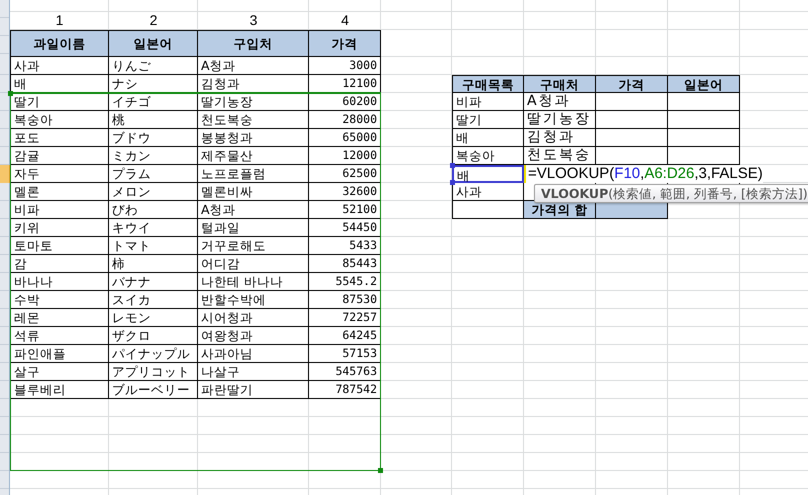  Describe the element at coordinates (153, 300) in the screenshot. I see `table-cell: スイカ` at that location.